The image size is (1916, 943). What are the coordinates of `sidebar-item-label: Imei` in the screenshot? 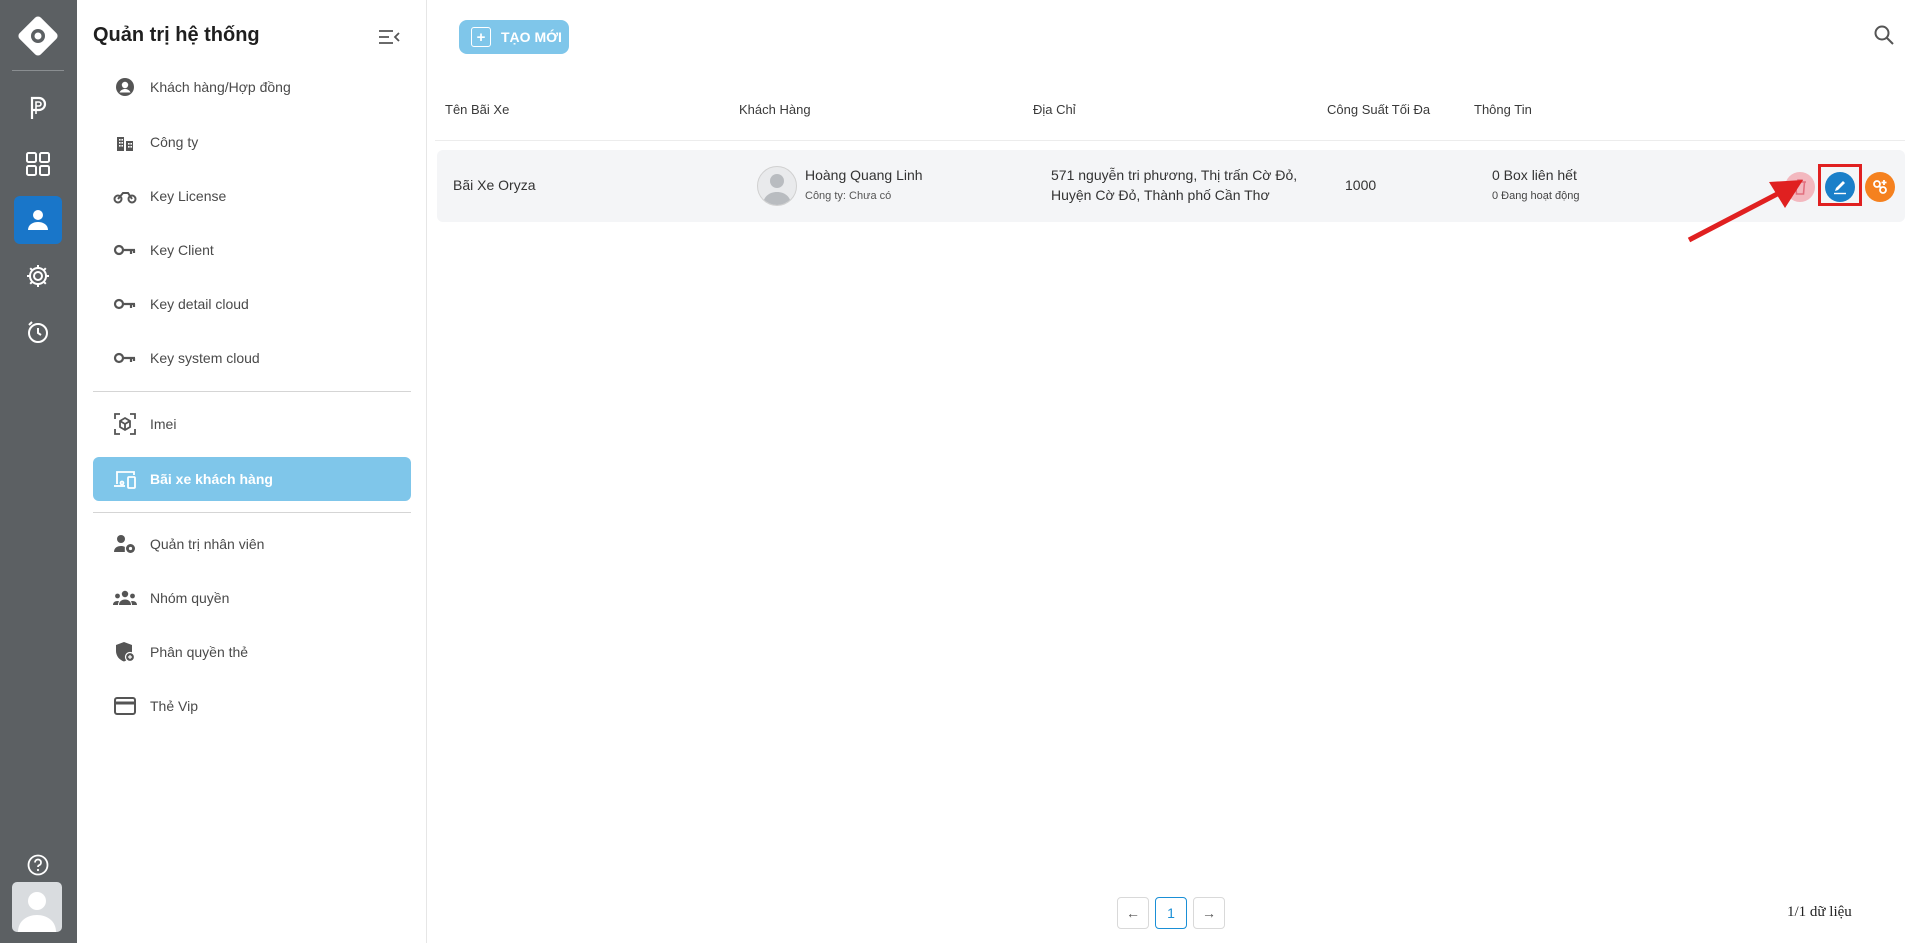 It's located at (163, 424).